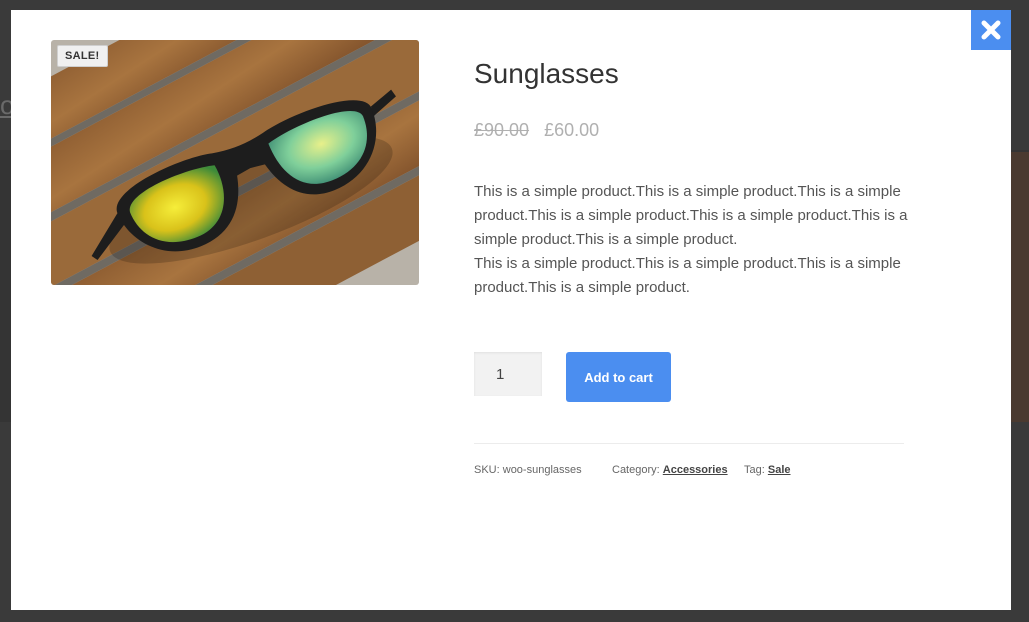  I want to click on background-image-fragment, so click(1019, 287).